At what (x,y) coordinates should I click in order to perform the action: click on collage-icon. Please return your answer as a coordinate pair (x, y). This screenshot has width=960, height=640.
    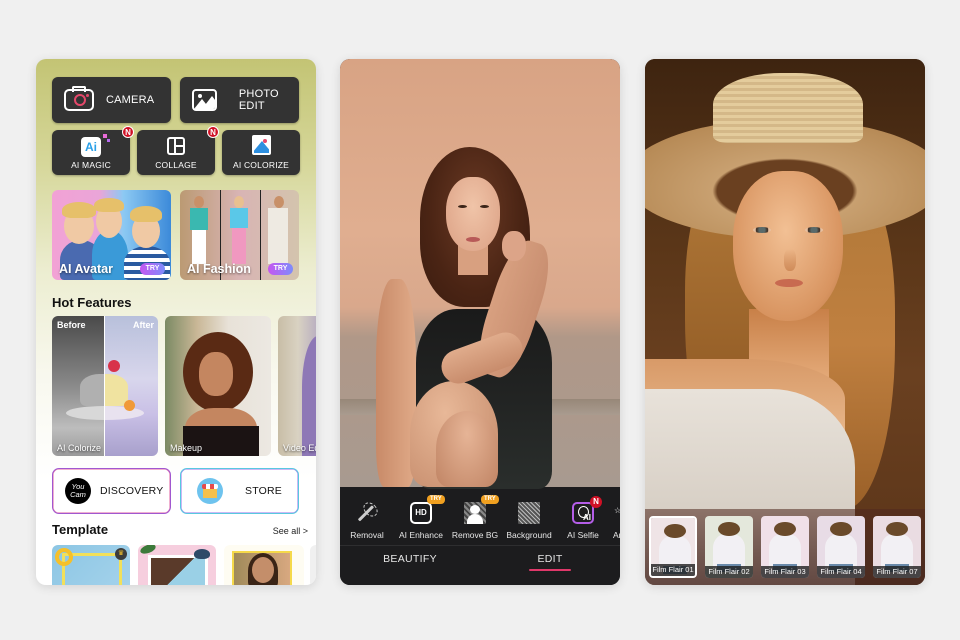
    Looking at the image, I should click on (176, 146).